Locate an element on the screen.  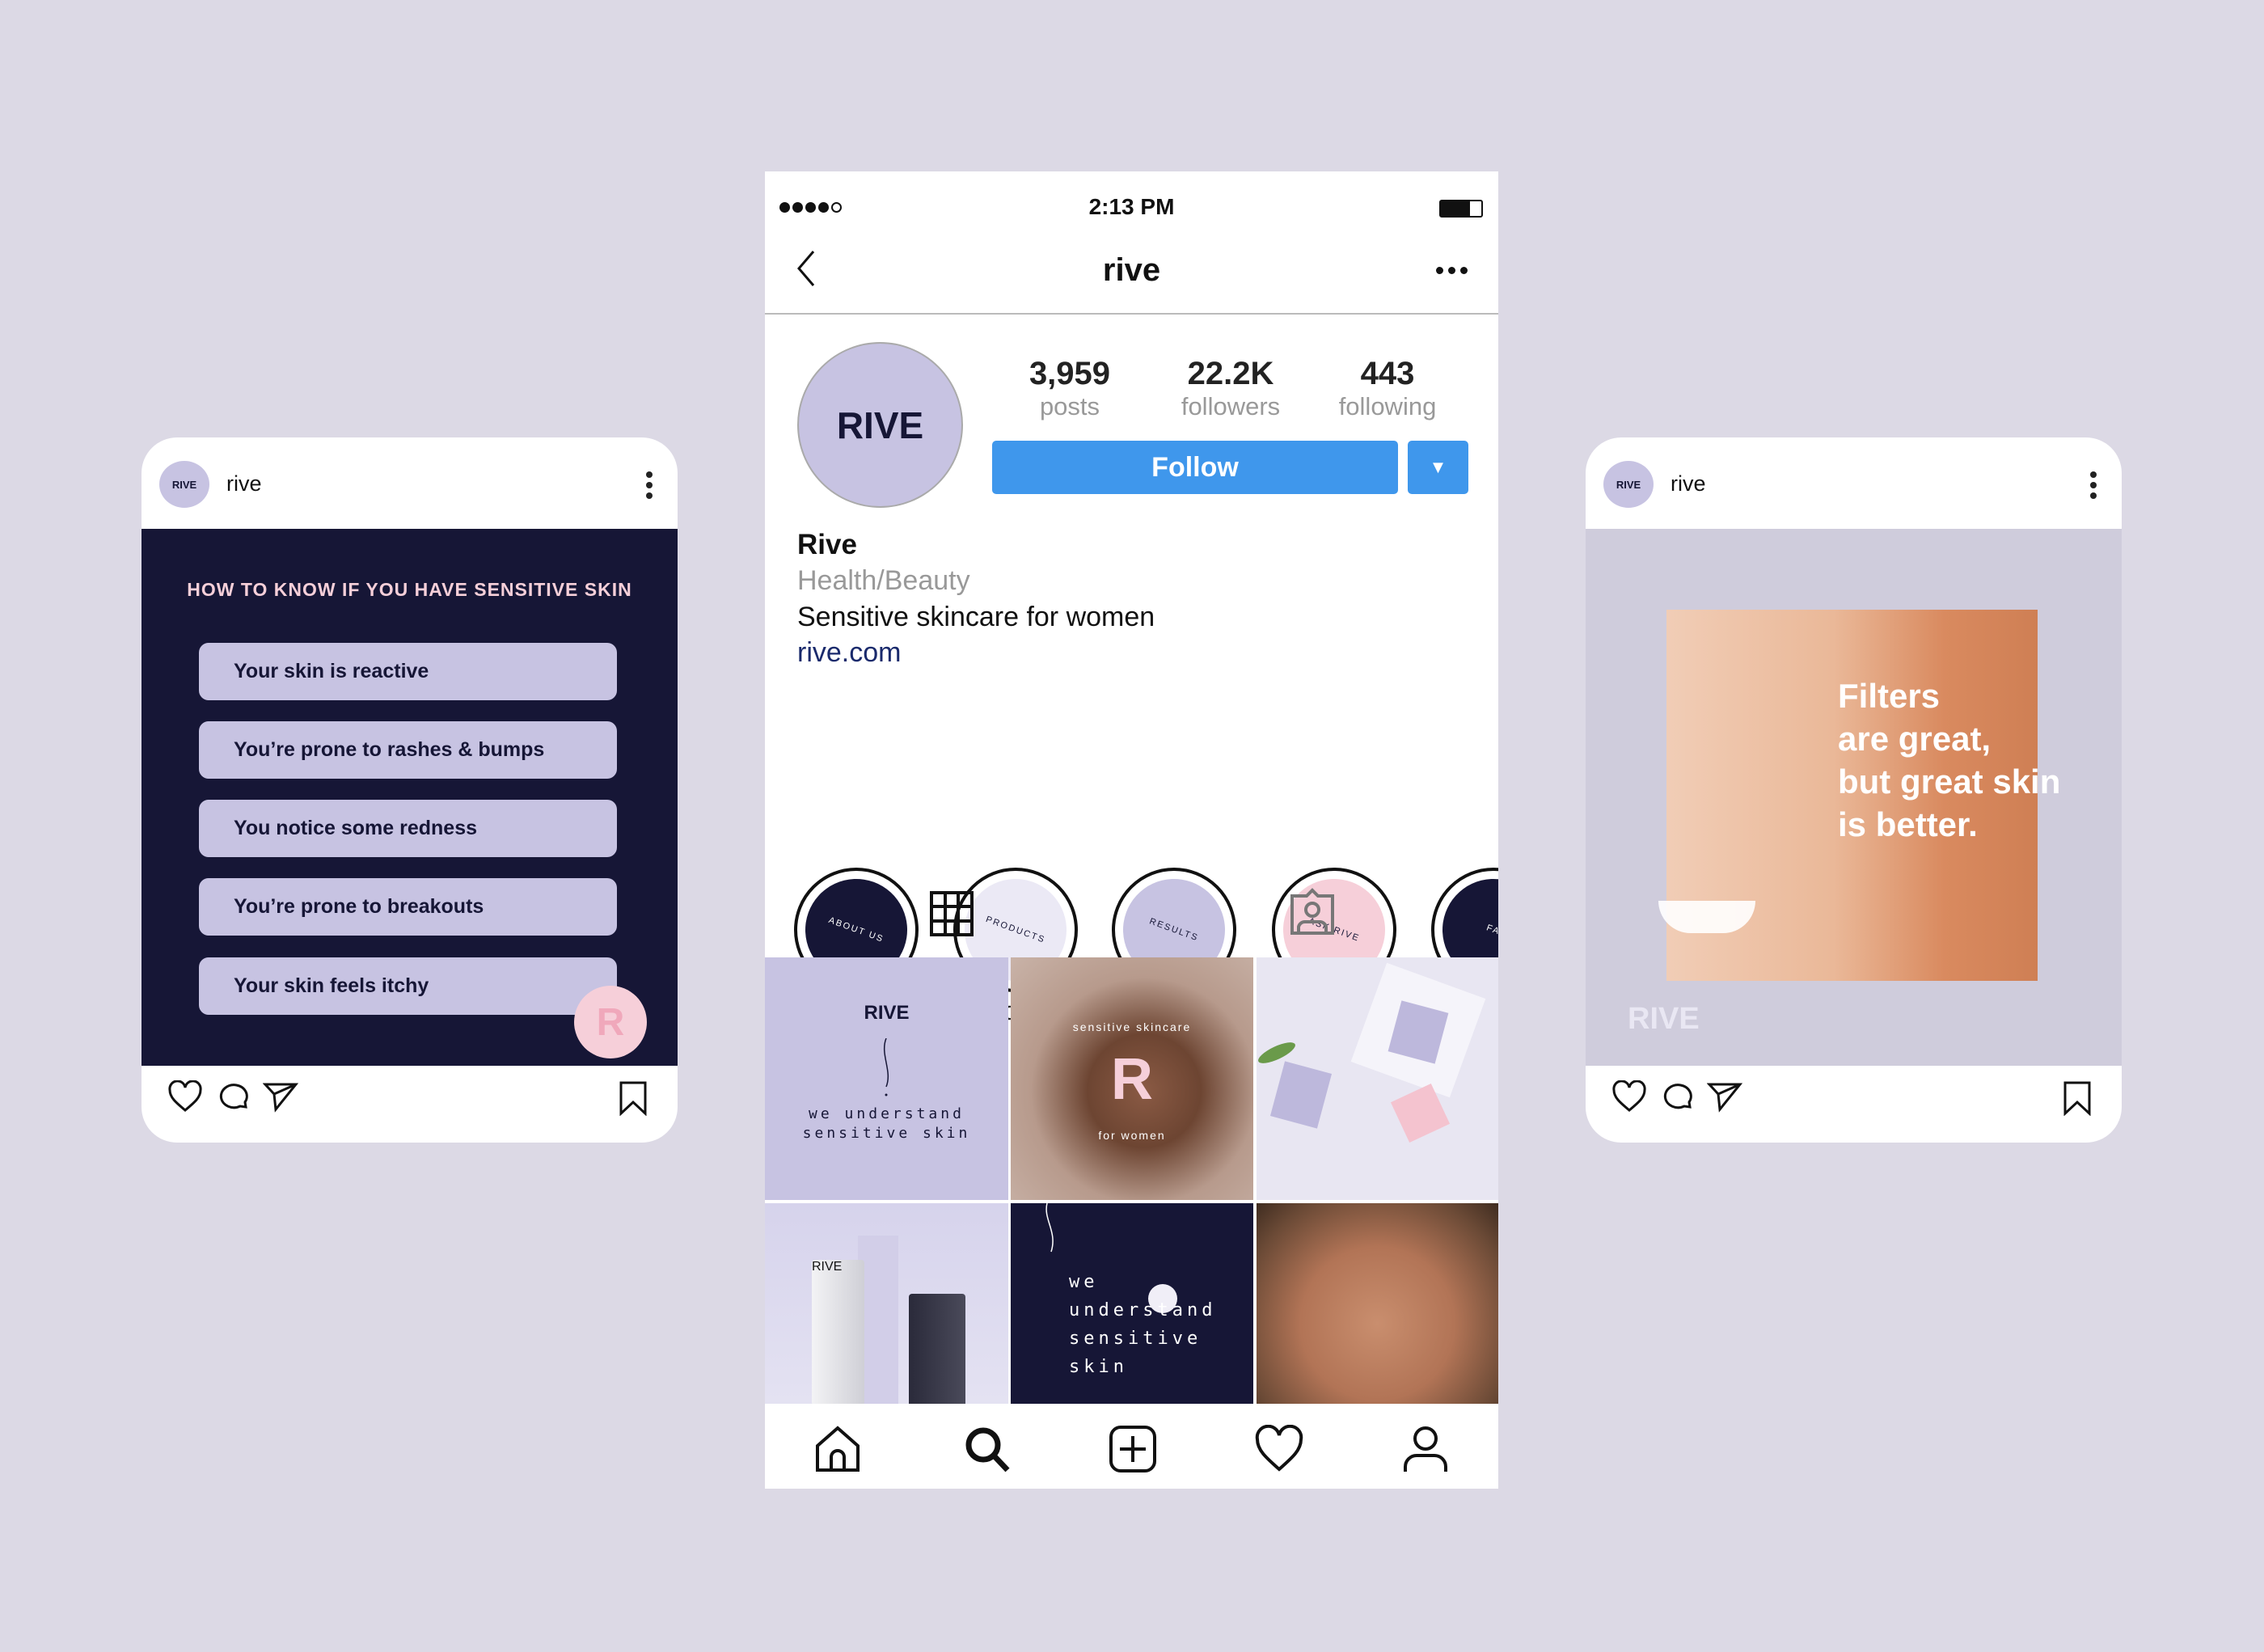
profile-category: Health/Beauty is located at coordinates (883, 580).